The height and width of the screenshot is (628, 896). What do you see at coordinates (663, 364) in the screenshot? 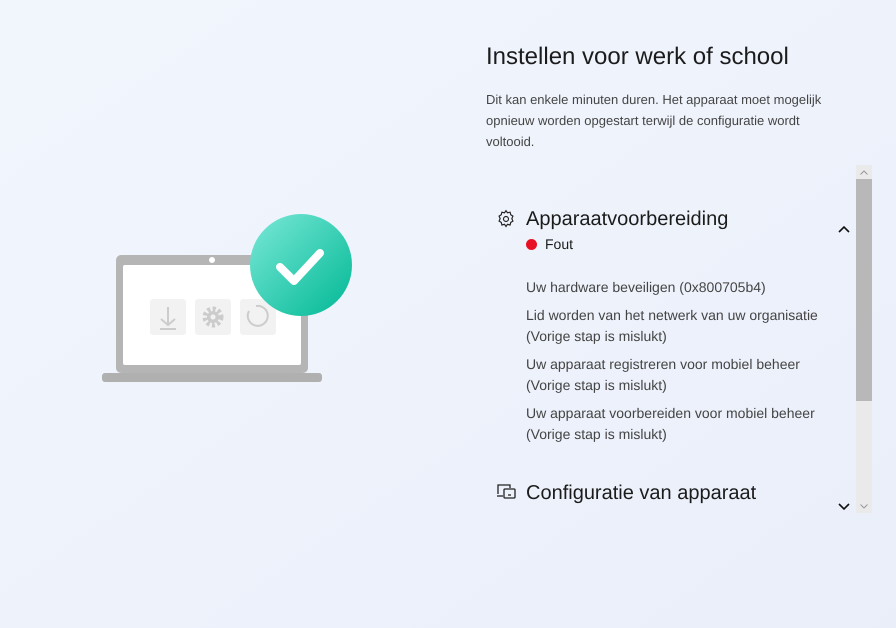
I see `step-text: Uw apparaat registreren voor mobiel beheer` at bounding box center [663, 364].